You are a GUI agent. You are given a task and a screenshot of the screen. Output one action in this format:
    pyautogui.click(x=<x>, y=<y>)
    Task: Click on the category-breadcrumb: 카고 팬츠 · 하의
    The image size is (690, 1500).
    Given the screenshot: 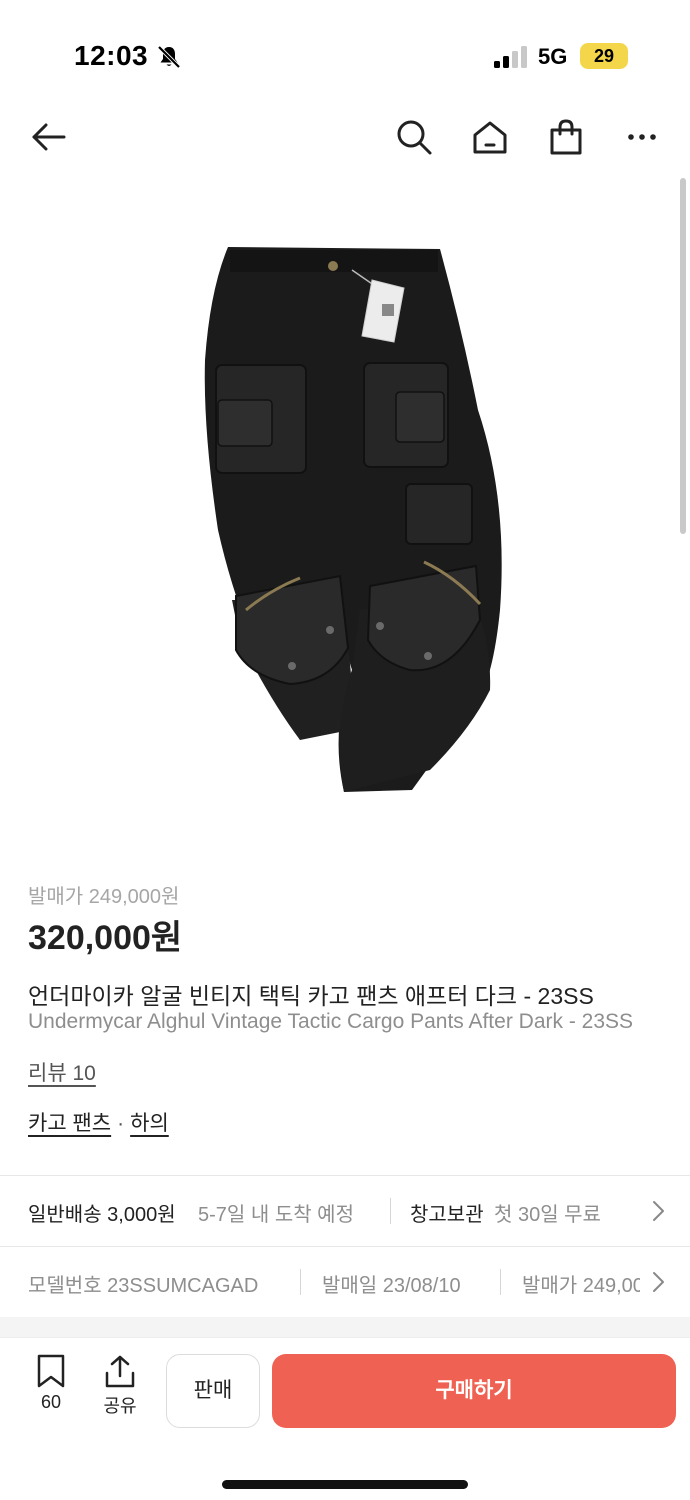 What is the action you would take?
    pyautogui.click(x=98, y=1122)
    